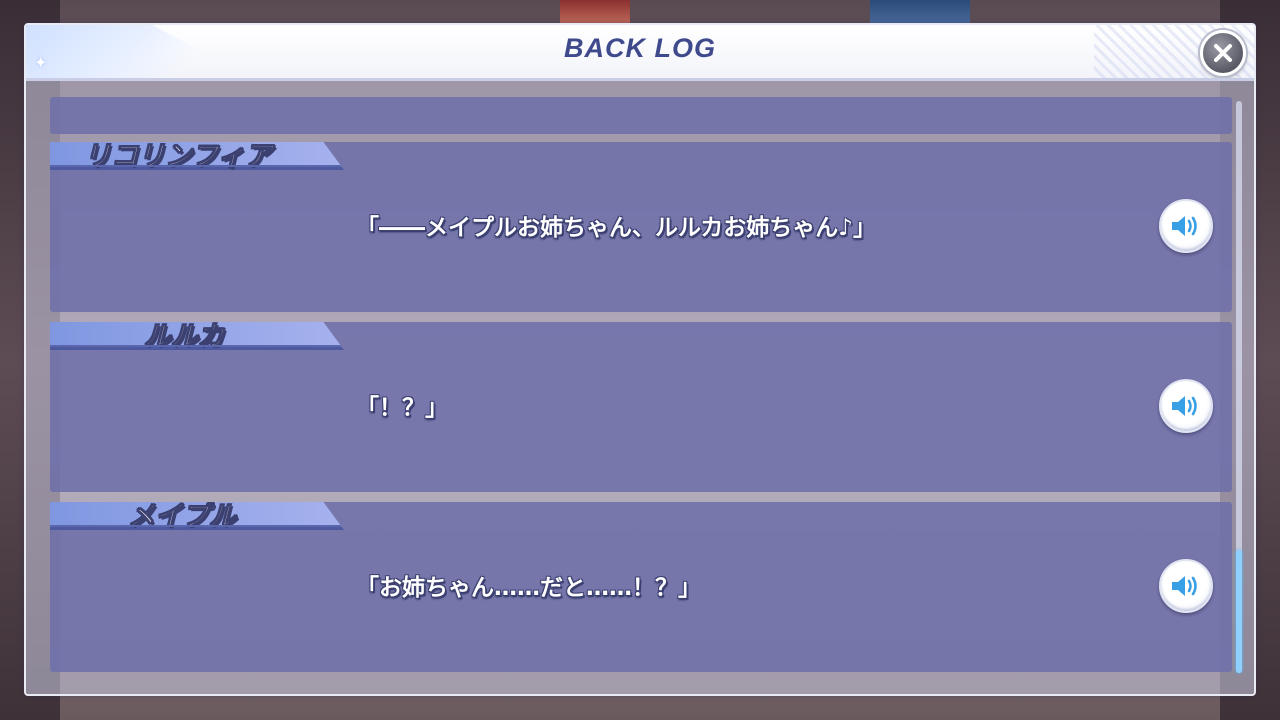 The height and width of the screenshot is (720, 1280). What do you see at coordinates (178, 156) in the screenshot?
I see `speaker-name: リコリンフィア` at bounding box center [178, 156].